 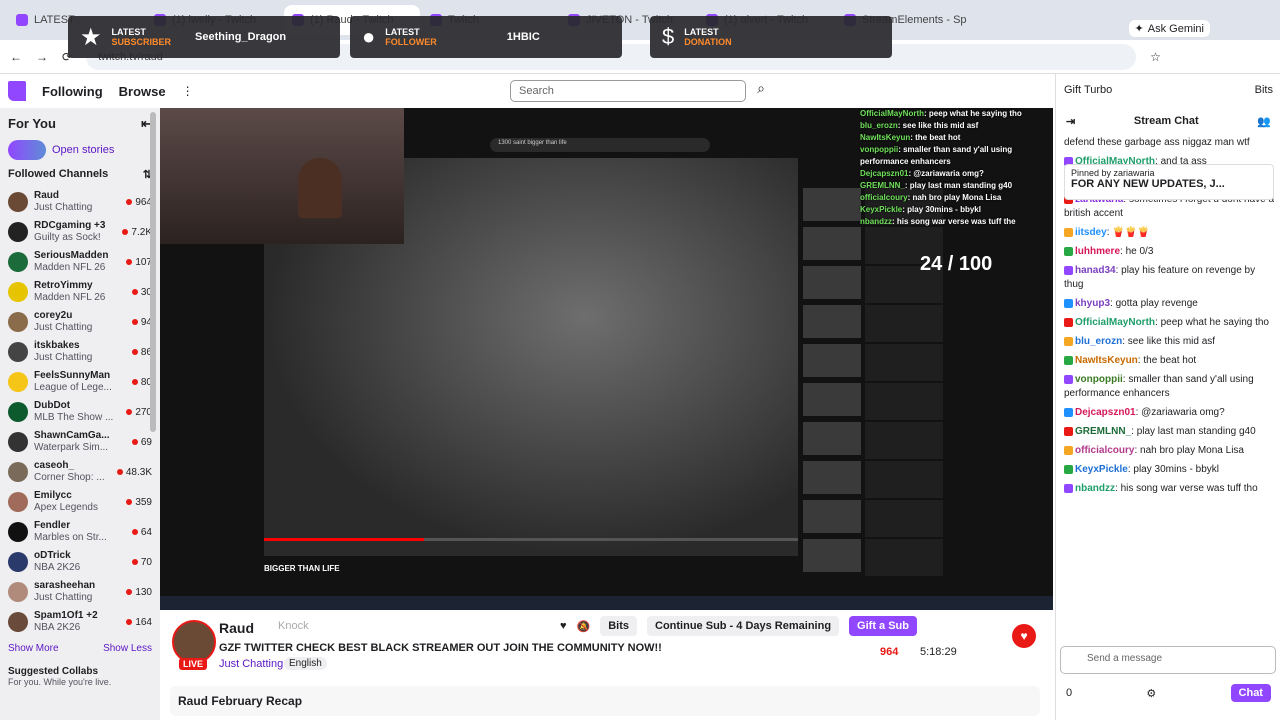 What do you see at coordinates (80, 352) in the screenshot?
I see `followed-channel: itskbakes Just Chatting 86` at bounding box center [80, 352].